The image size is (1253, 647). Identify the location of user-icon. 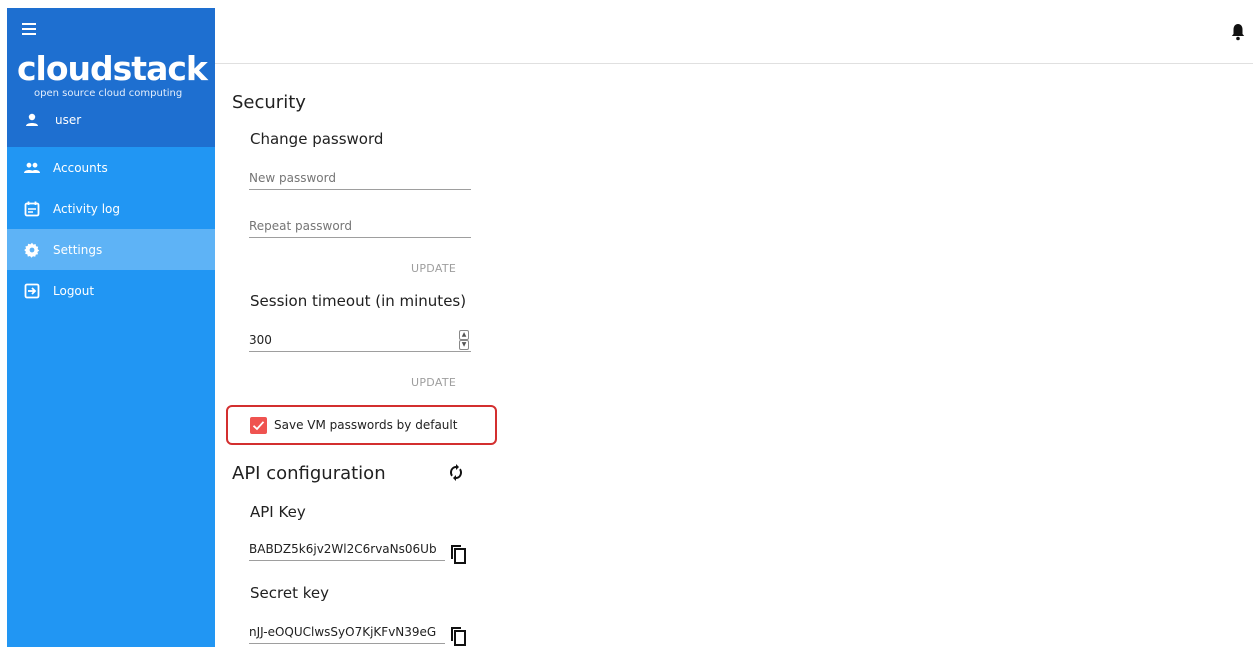
(32, 119).